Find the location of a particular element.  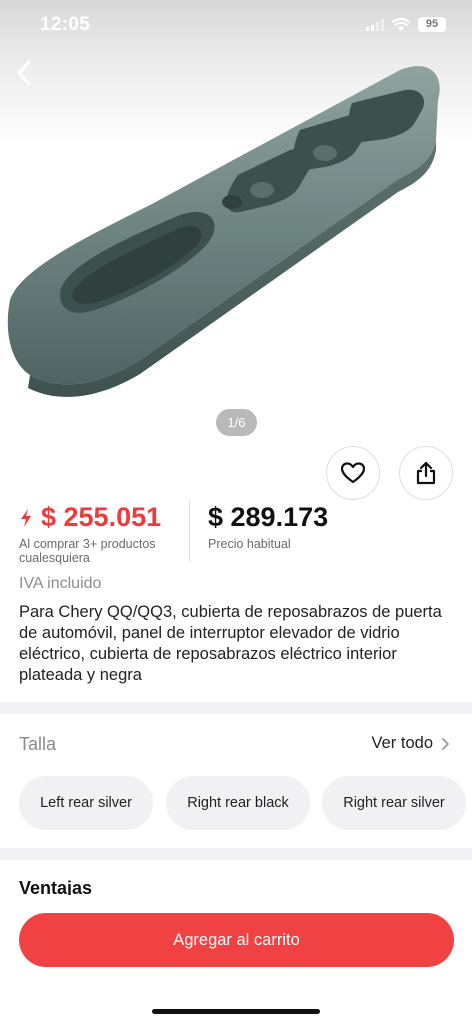

wifi-icon is located at coordinates (401, 24).